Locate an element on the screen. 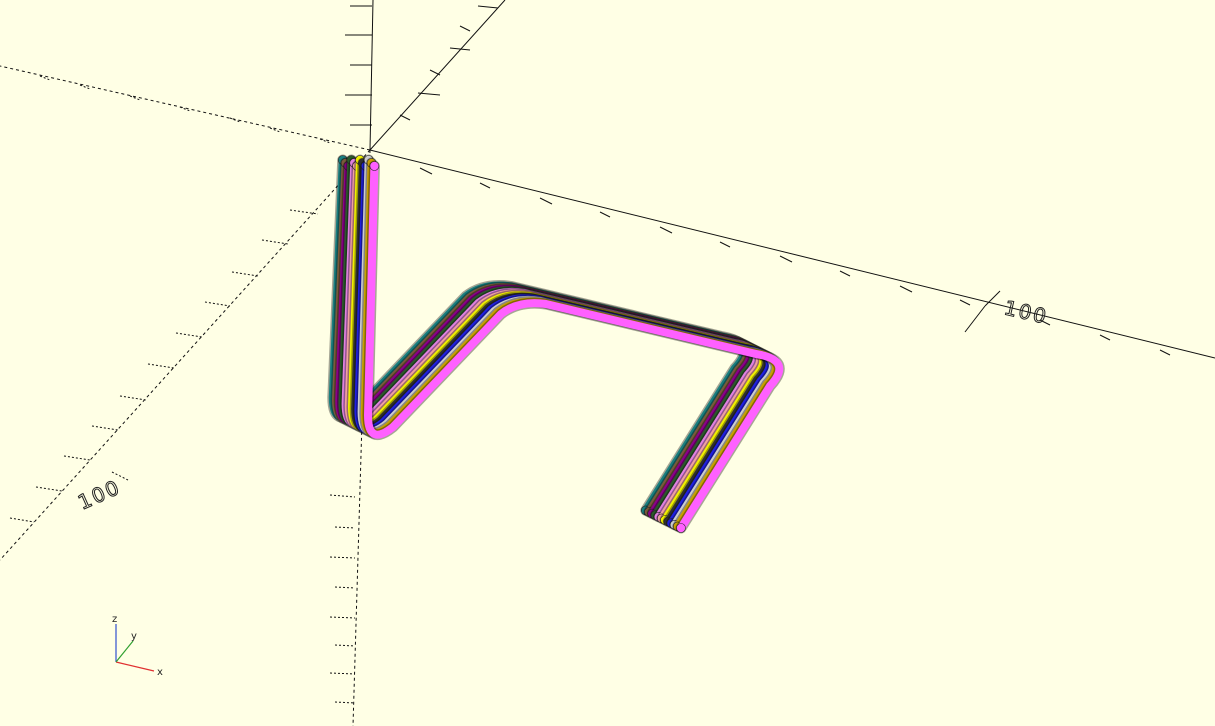 The width and height of the screenshot is (1215, 726). z-axis-ticks is located at coordinates (358, 65).